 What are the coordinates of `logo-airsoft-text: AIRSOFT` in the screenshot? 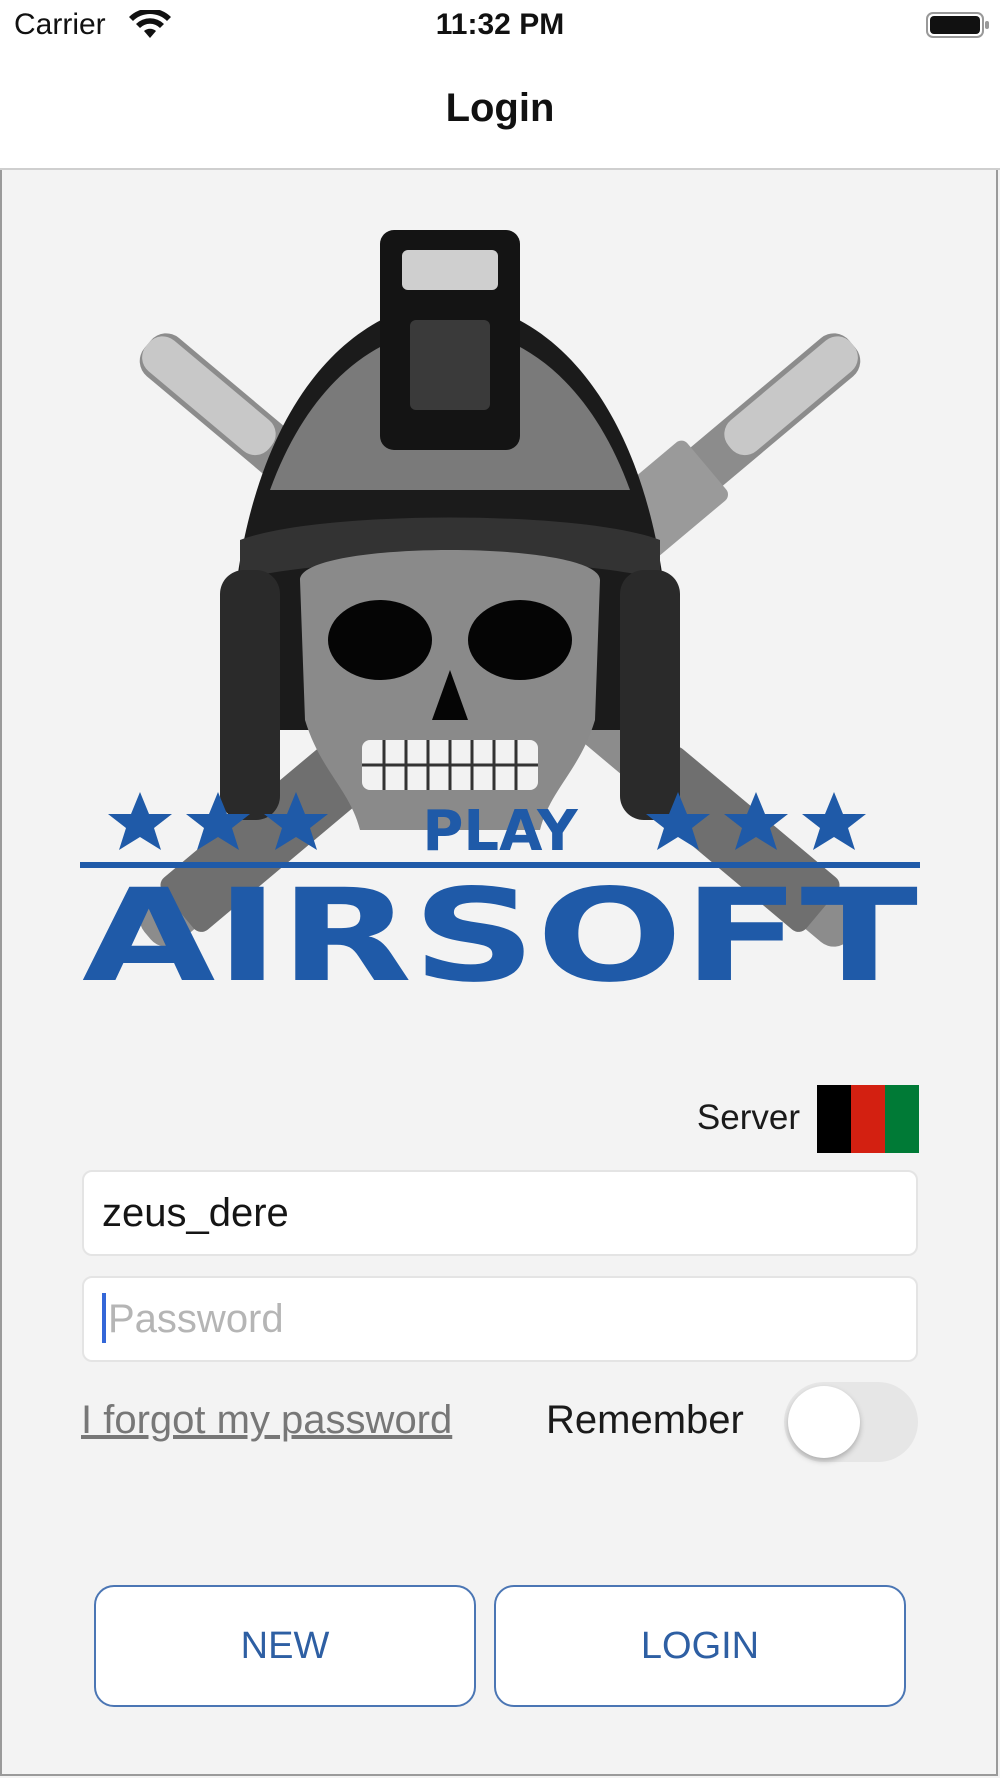 It's located at (500, 936).